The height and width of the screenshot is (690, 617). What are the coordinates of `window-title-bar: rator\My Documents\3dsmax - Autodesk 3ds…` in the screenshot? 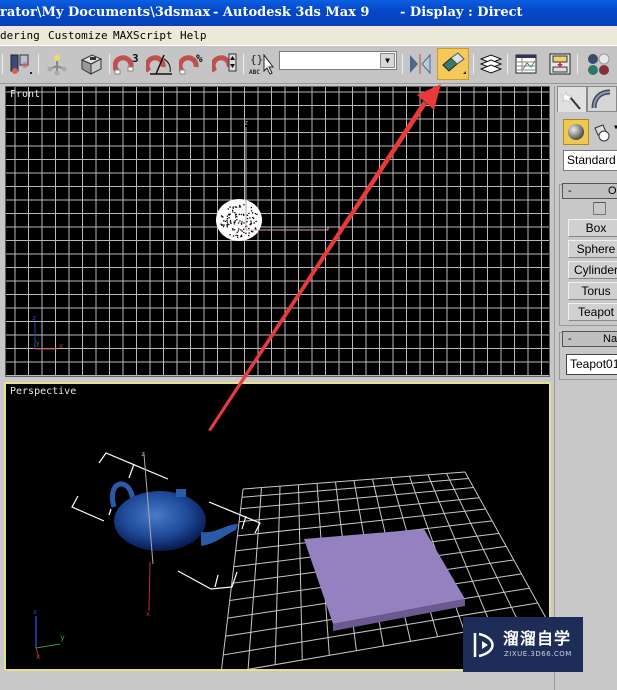 It's located at (308, 13).